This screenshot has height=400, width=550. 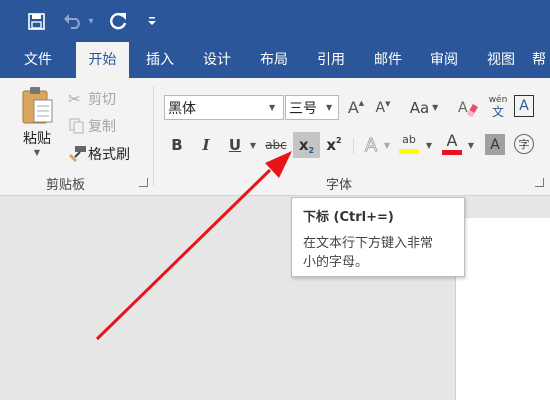 What do you see at coordinates (409, 139) in the screenshot?
I see `highlight-icon: ab` at bounding box center [409, 139].